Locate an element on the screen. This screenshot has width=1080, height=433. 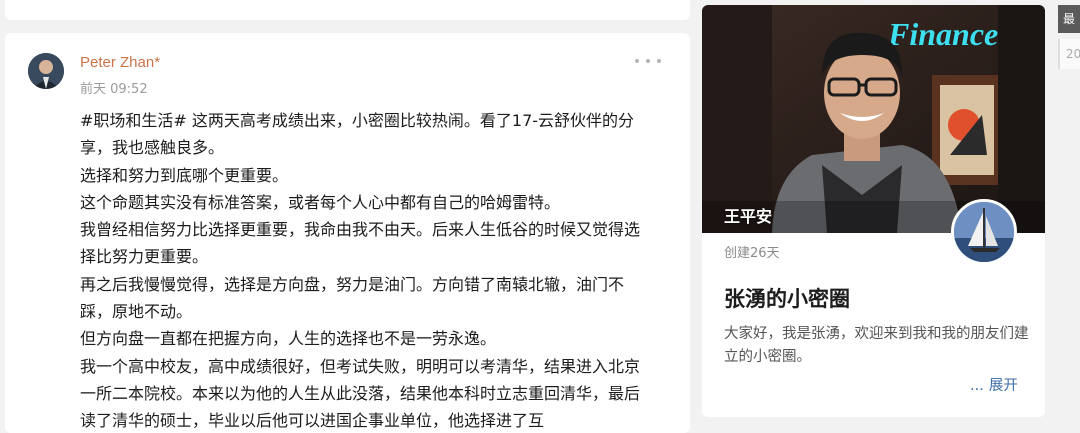
side-tab-year: 20 is located at coordinates (1069, 54).